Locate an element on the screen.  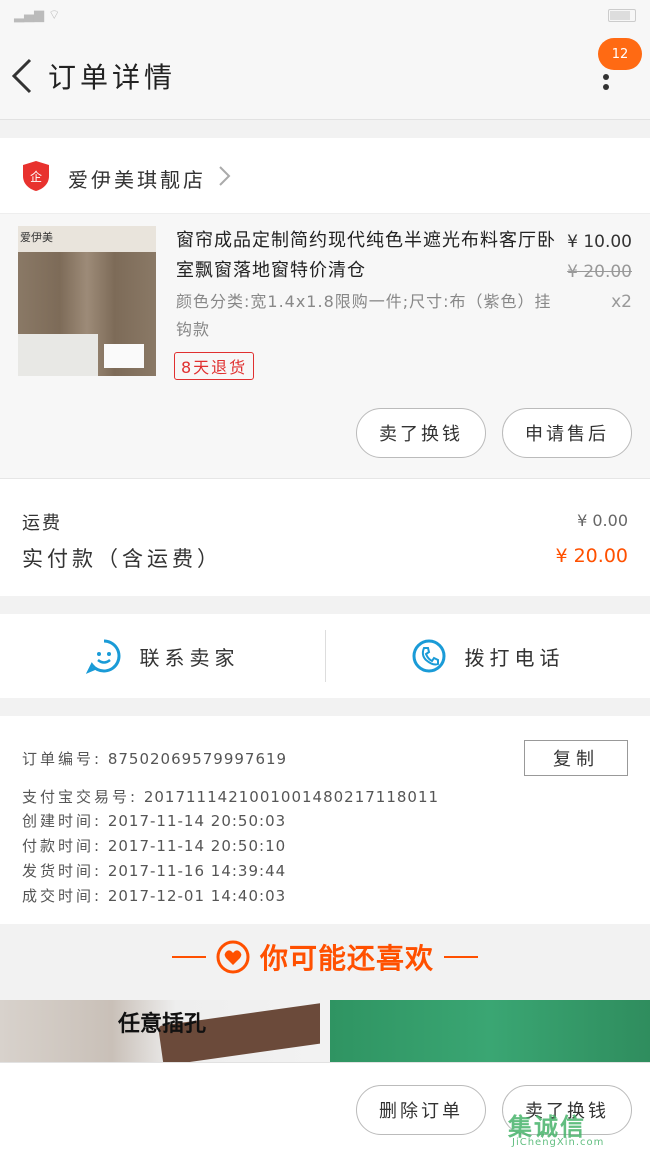
right-dash is located at coordinates (461, 957).